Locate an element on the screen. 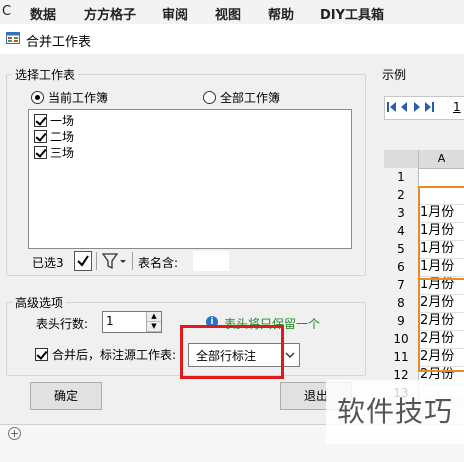  menu-item-review: 审阅 is located at coordinates (175, 13).